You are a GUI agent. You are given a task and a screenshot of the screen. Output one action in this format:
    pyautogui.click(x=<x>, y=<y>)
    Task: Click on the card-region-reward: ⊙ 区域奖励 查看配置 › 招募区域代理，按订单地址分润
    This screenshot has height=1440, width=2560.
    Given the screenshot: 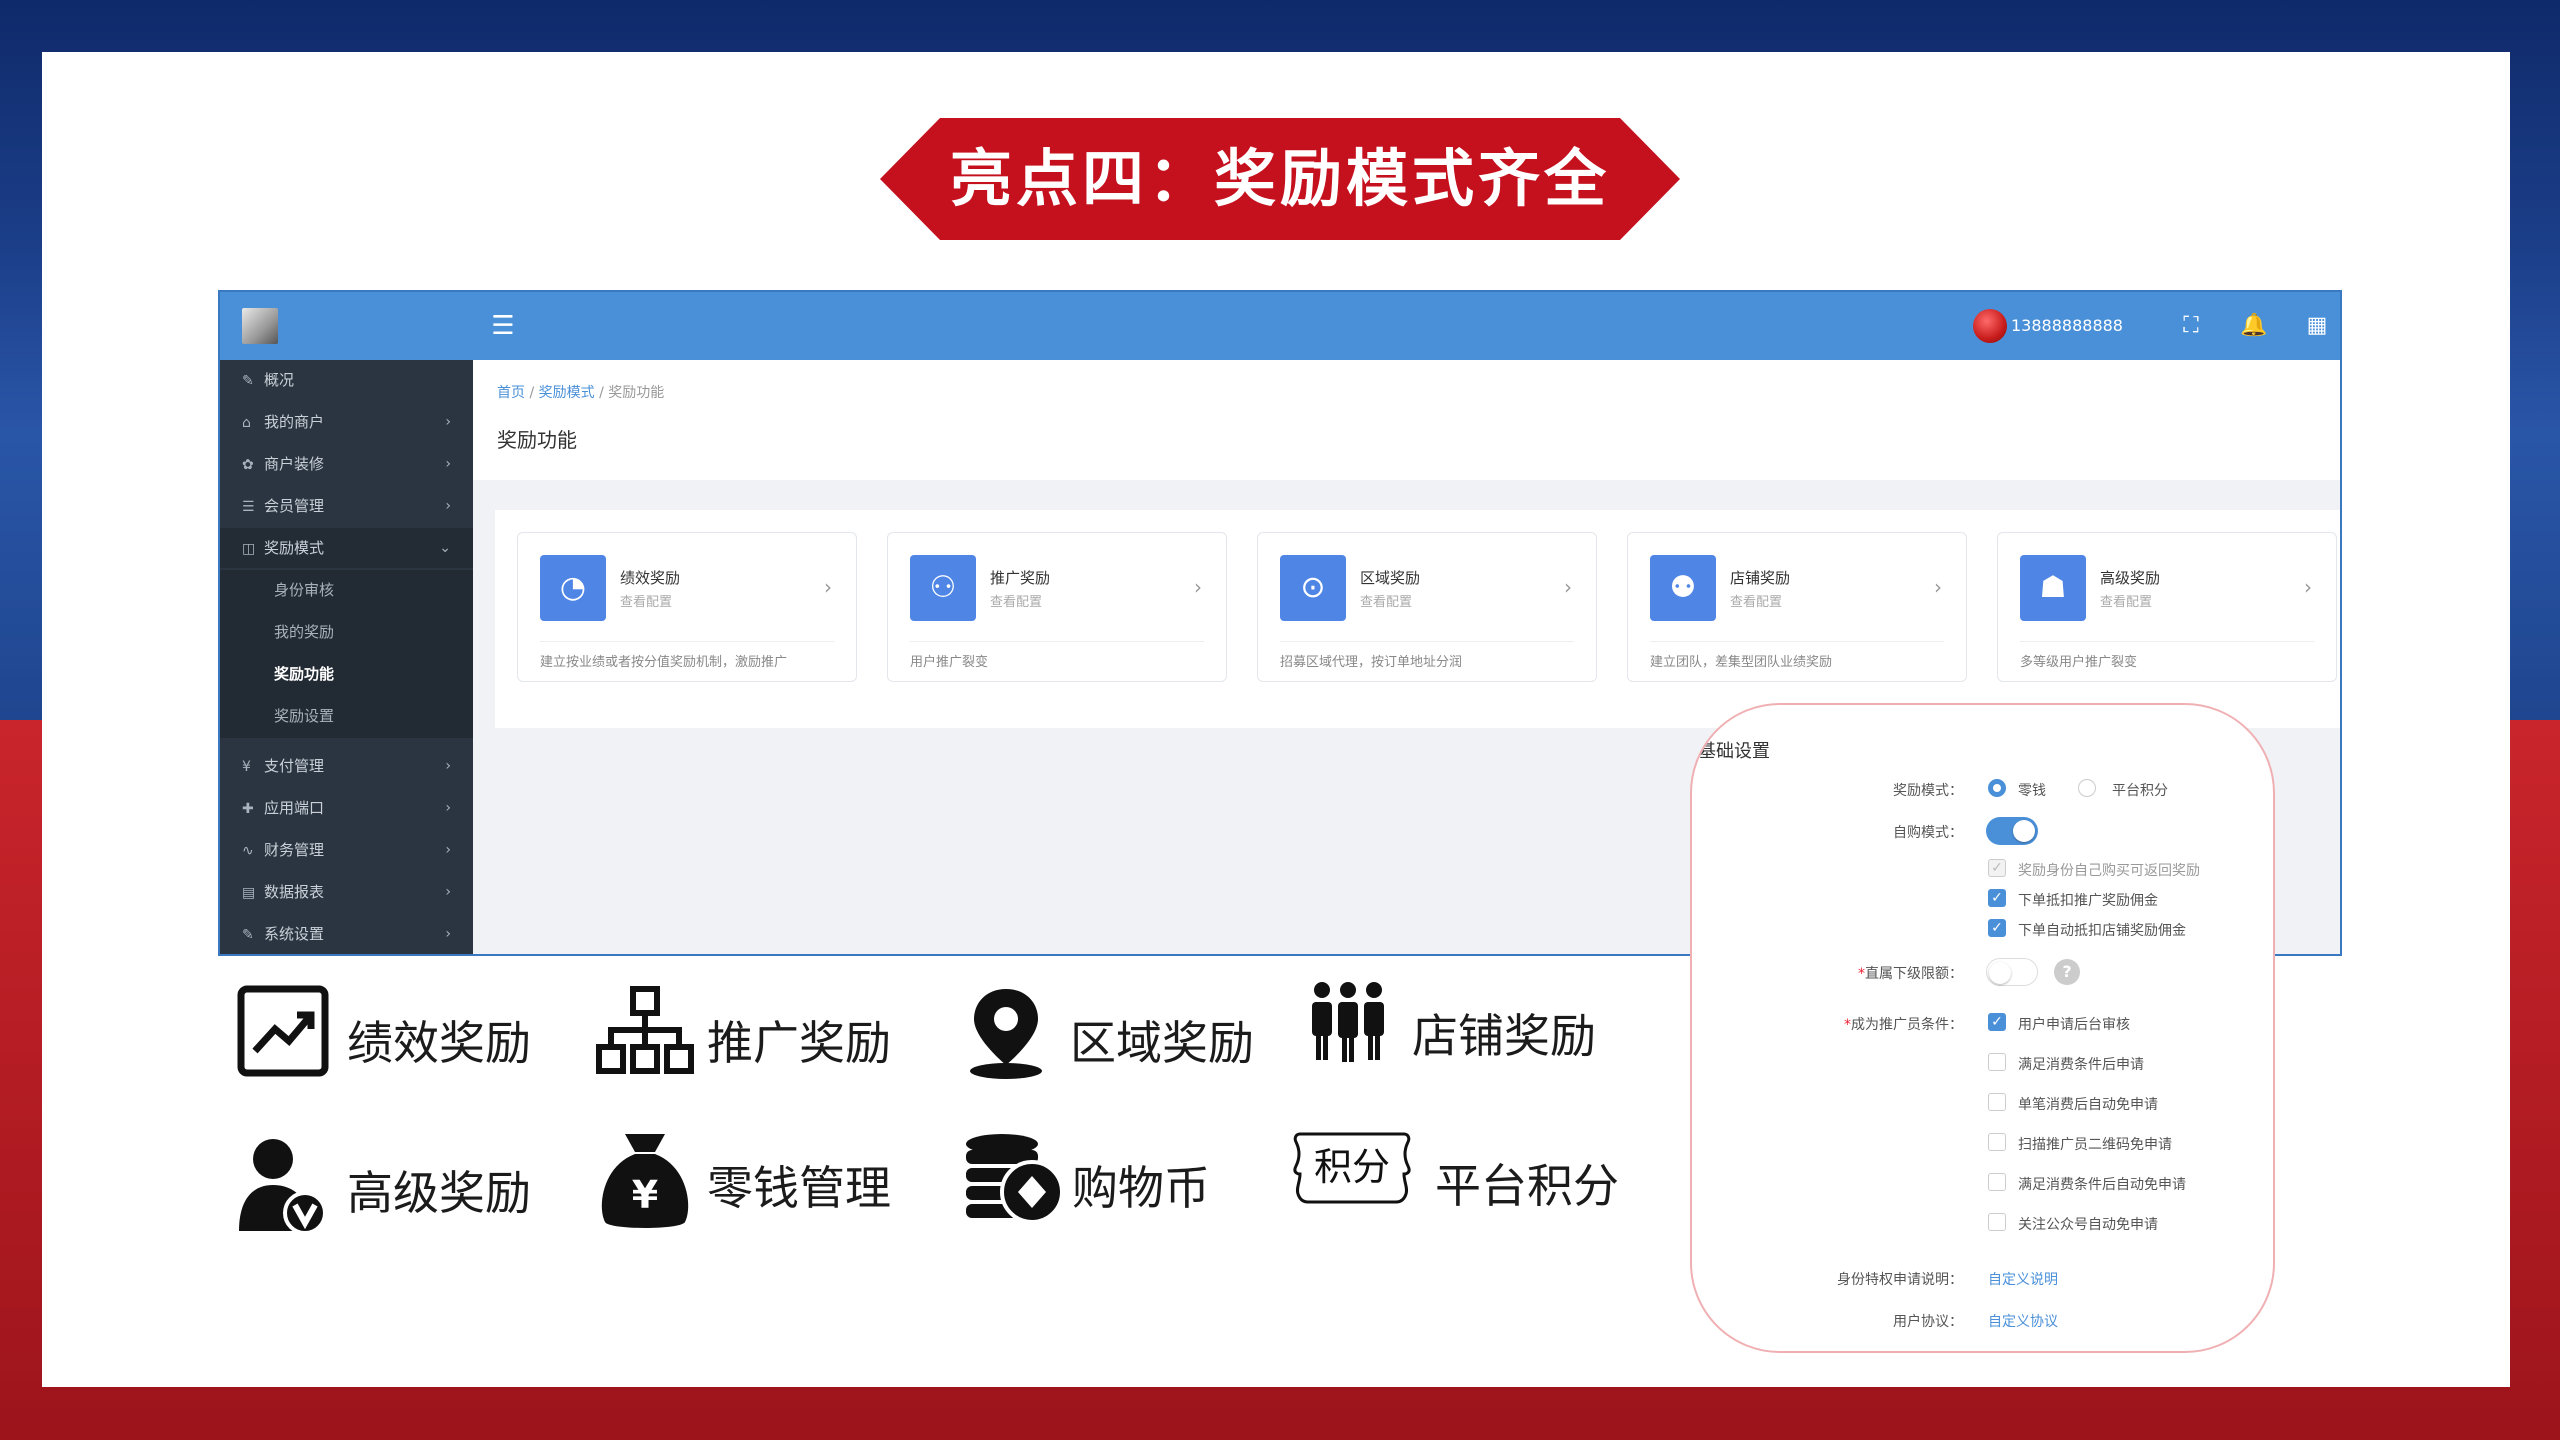 What is the action you would take?
    pyautogui.click(x=1427, y=607)
    